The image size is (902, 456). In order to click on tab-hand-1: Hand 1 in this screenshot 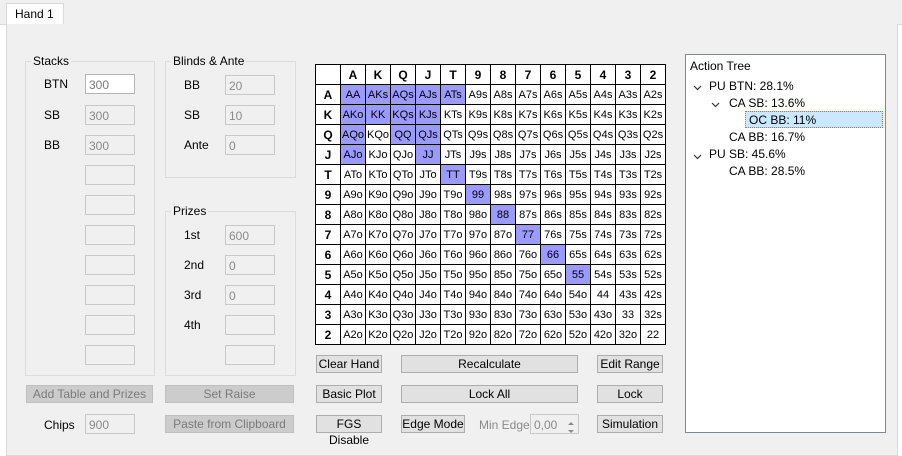, I will do `click(35, 14)`.